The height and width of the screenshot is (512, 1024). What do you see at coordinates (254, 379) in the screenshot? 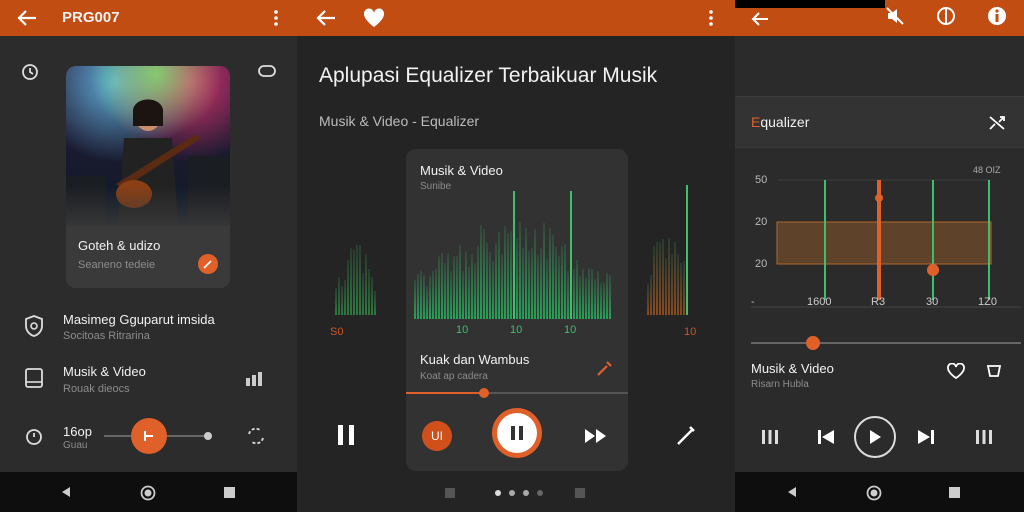
I see `bar-chart-icon` at bounding box center [254, 379].